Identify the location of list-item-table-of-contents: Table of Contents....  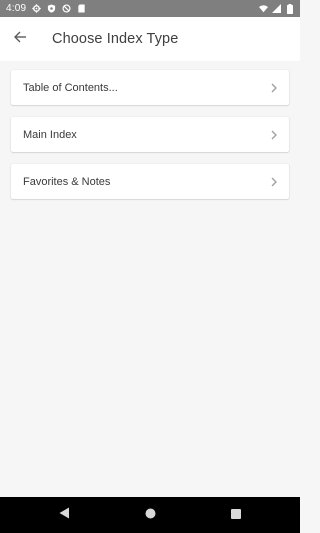
(150, 87).